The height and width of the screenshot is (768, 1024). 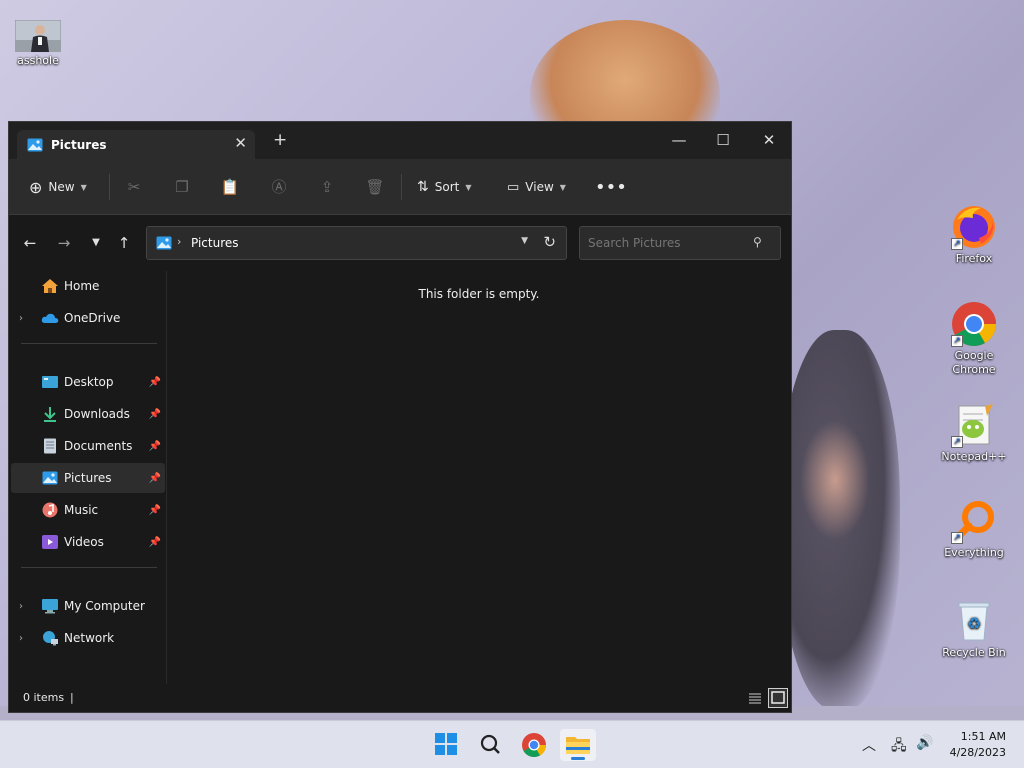 I want to click on clock-date: 4/28/2023, so click(x=977, y=752).